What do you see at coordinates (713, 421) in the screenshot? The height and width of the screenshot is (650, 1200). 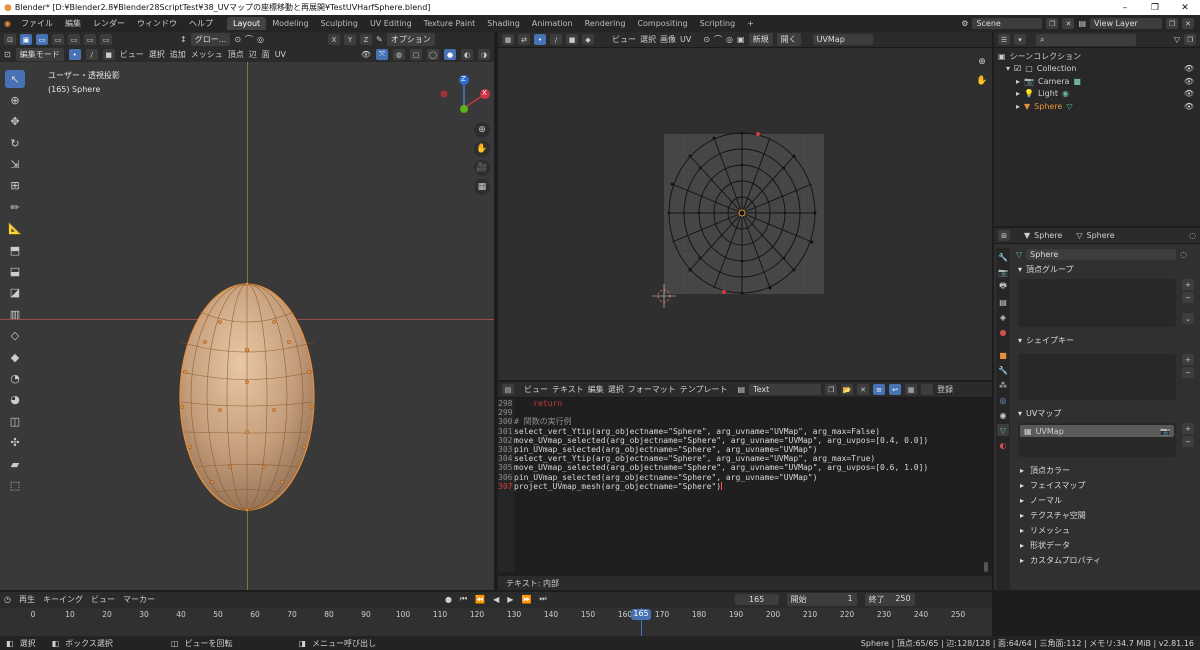 I see `code-line: 300 # 関数の実行例` at bounding box center [713, 421].